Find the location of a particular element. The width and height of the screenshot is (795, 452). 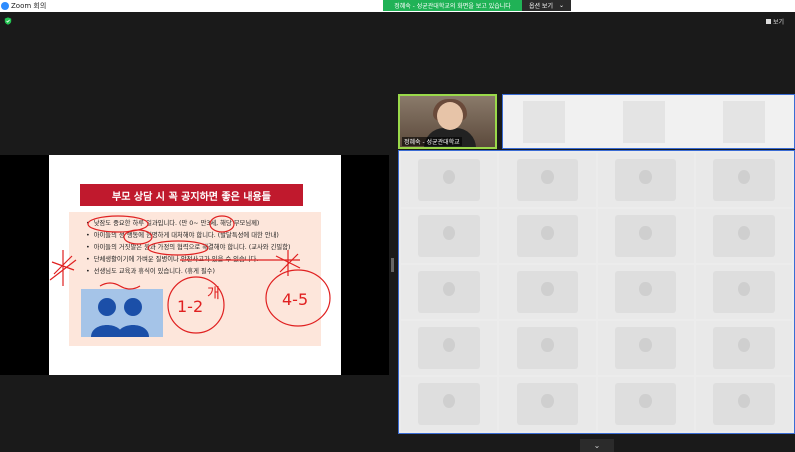

panel-splitter-handle is located at coordinates (392, 265).